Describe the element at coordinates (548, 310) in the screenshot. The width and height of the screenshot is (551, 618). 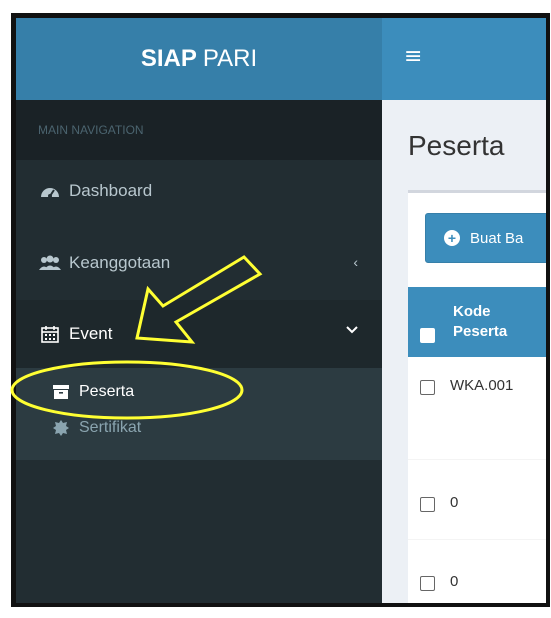
I see `frame-border-right` at that location.